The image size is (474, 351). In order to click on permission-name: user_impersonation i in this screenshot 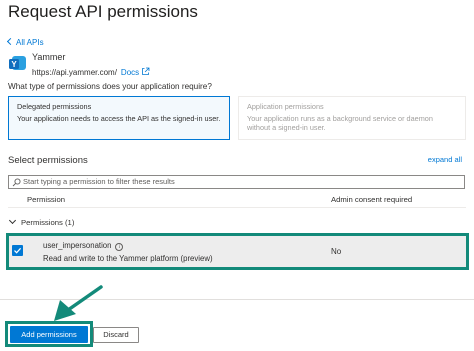, I will do `click(83, 246)`.